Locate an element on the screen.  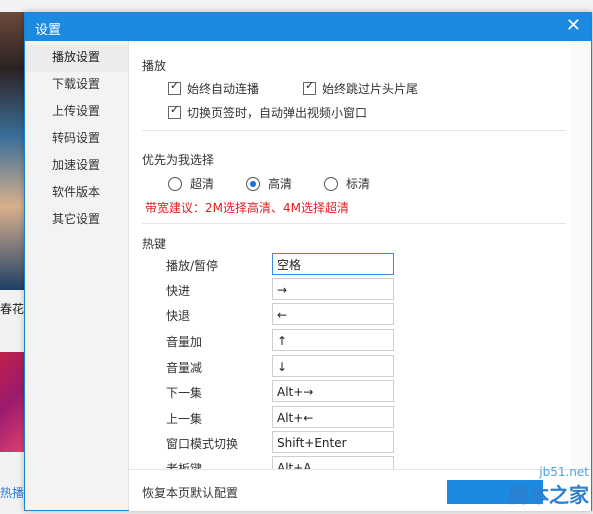
hotkey-row: 播放/暂停 空格 is located at coordinates (366, 265).